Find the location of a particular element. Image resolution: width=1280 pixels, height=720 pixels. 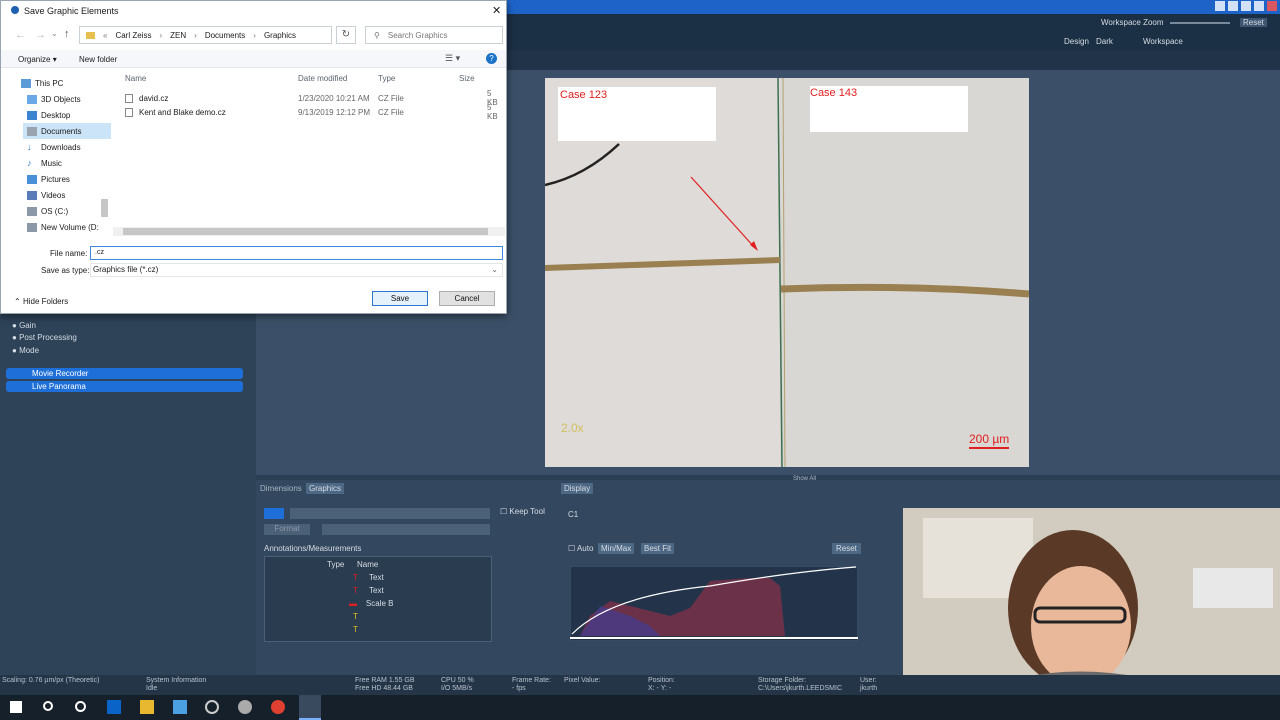

breadcrumb-zen: ZEN is located at coordinates (178, 35).